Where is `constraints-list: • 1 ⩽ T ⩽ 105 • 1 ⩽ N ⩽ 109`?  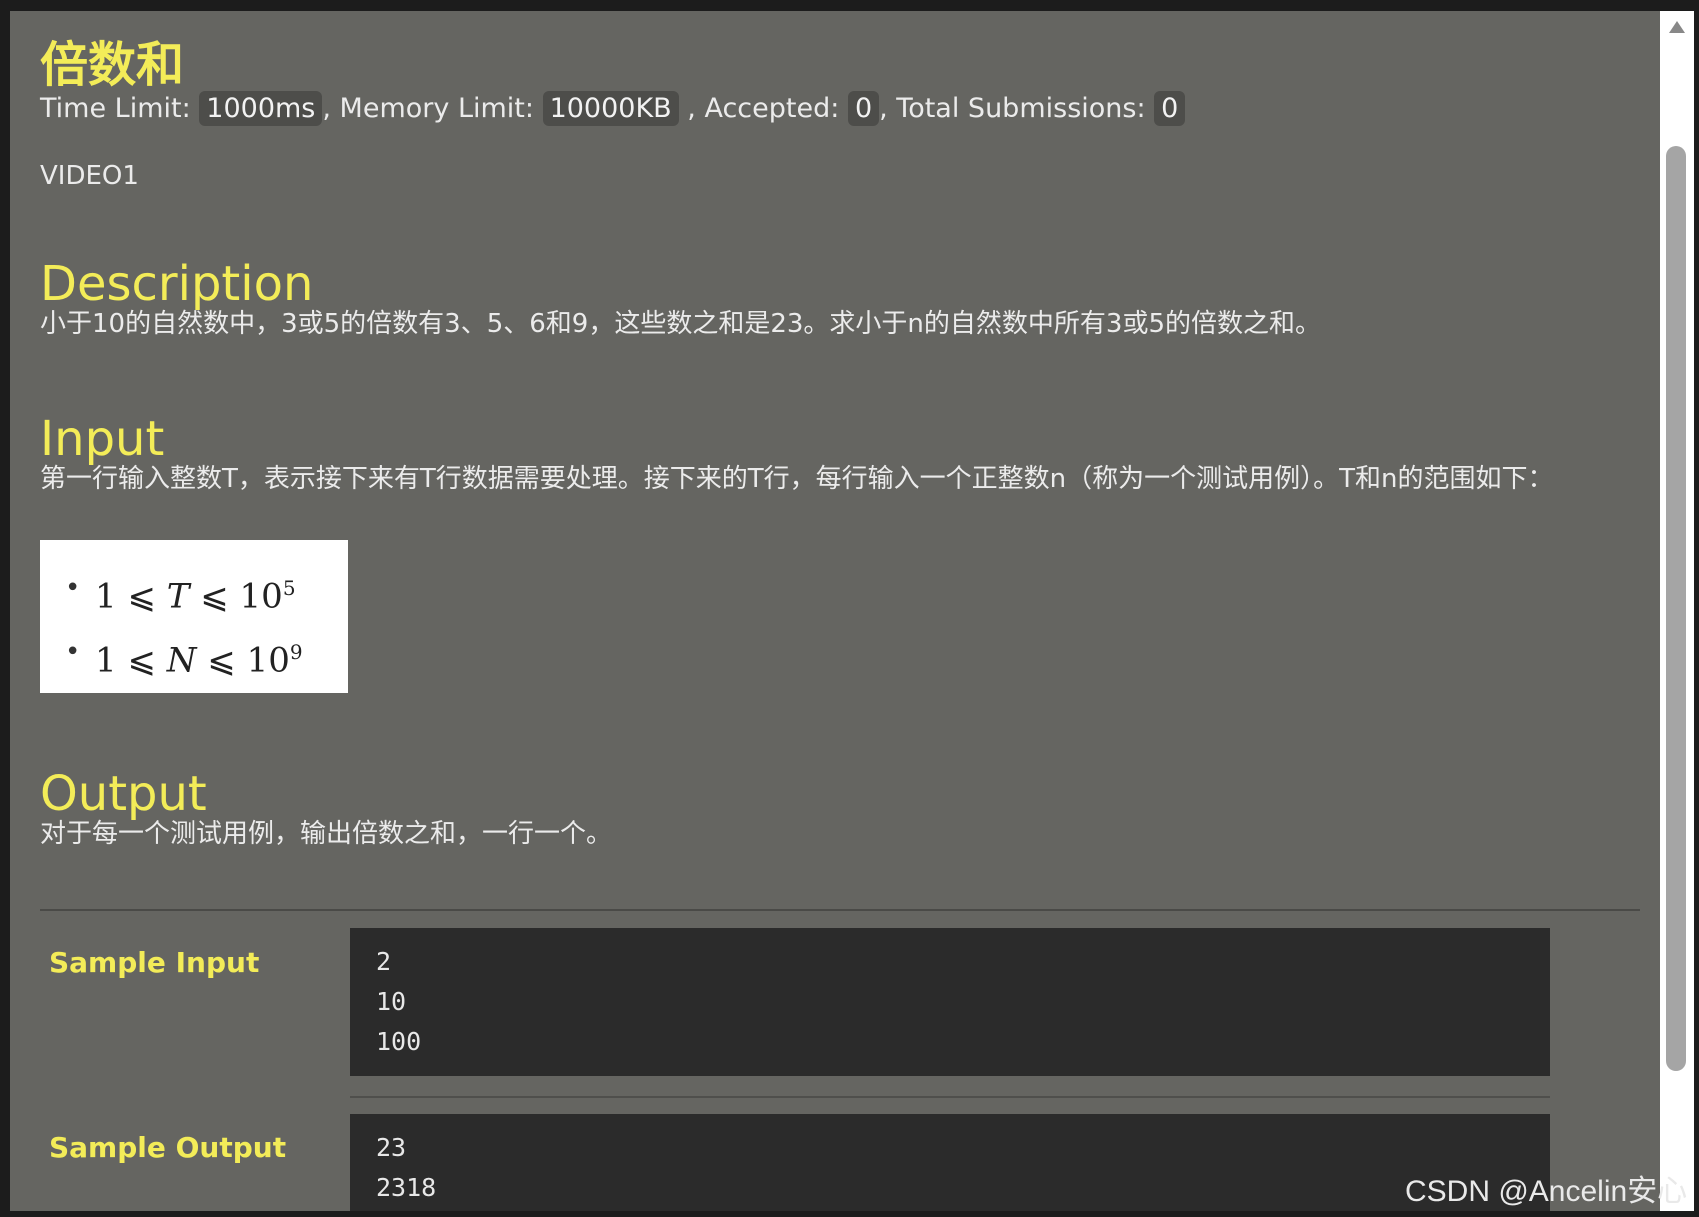
constraints-list: • 1 ⩽ T ⩽ 105 • 1 ⩽ N ⩽ 109 is located at coordinates (194, 614).